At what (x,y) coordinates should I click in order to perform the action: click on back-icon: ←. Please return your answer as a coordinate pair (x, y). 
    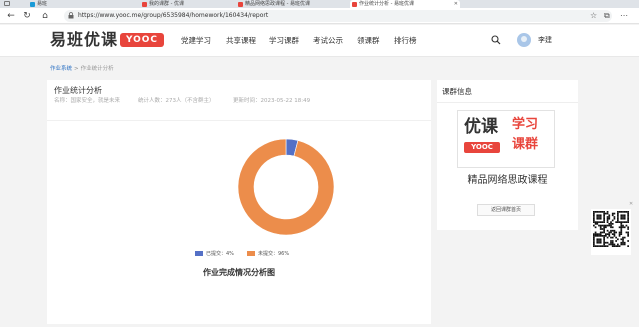
    Looking at the image, I should click on (11, 16).